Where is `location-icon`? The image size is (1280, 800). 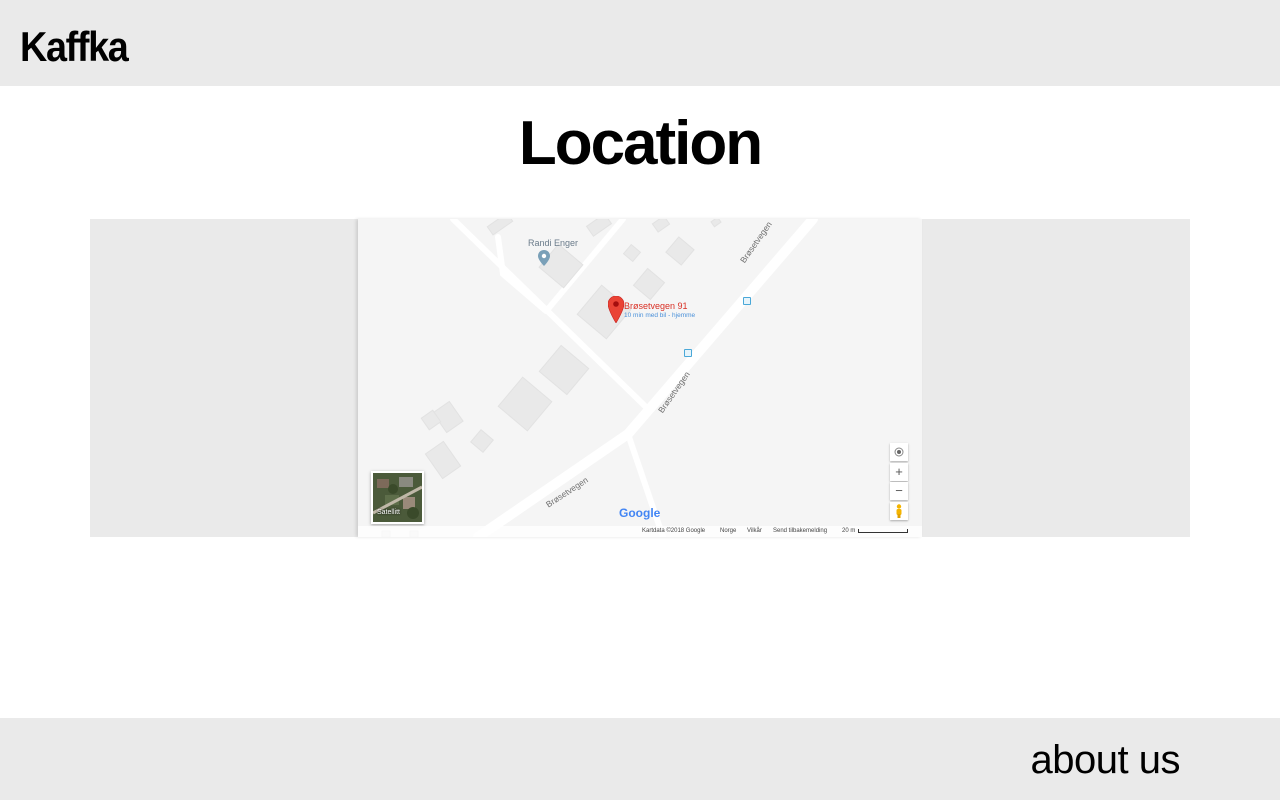
location-icon is located at coordinates (899, 452).